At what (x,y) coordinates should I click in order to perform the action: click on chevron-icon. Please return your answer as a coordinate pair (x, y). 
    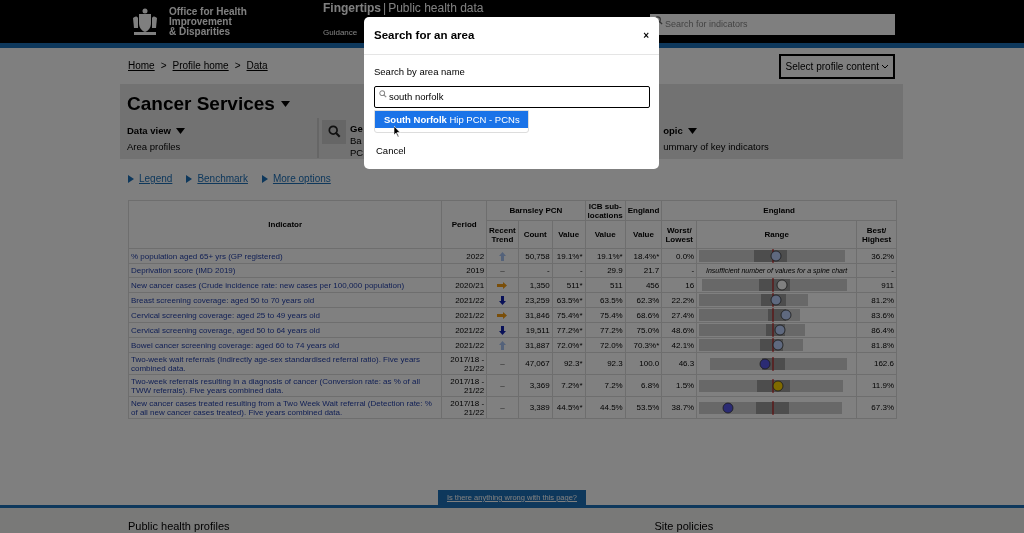
    Looking at the image, I should click on (885, 66).